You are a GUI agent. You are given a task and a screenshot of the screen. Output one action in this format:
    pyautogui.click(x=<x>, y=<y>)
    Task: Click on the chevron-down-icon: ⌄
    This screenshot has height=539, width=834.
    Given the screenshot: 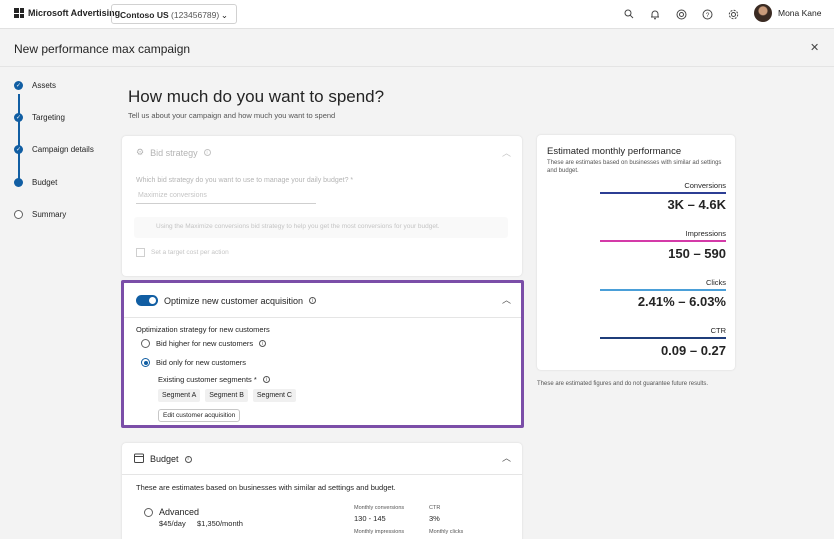 What is the action you would take?
    pyautogui.click(x=224, y=15)
    